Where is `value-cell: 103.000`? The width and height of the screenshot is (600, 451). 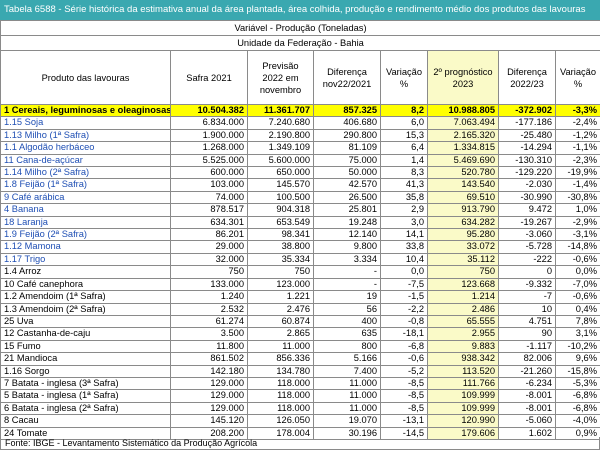 value-cell: 103.000 is located at coordinates (209, 185).